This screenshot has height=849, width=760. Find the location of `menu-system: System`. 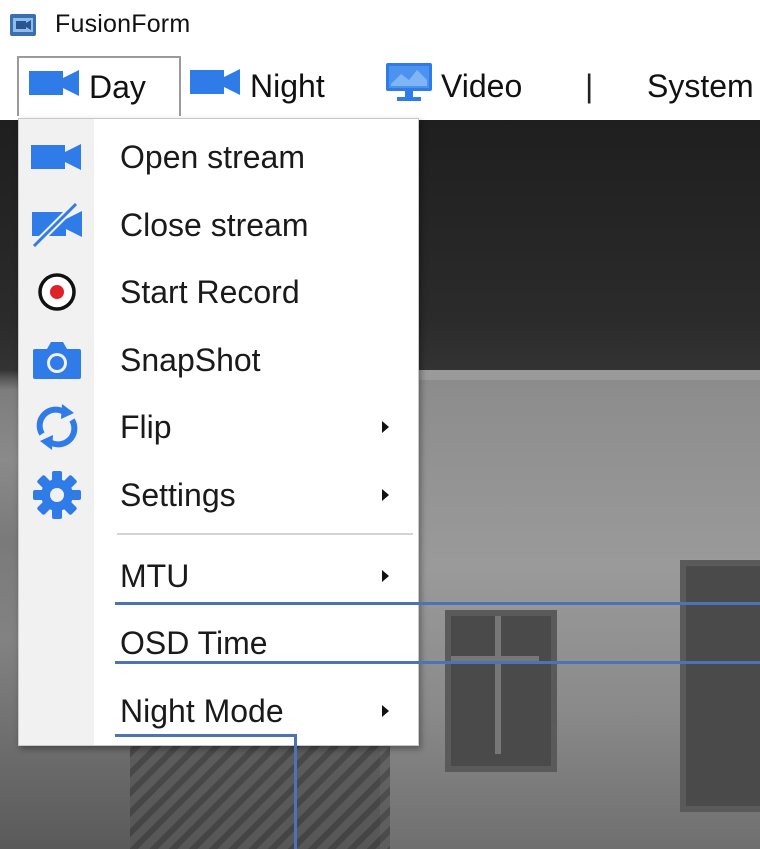

menu-system: System is located at coordinates (700, 86).